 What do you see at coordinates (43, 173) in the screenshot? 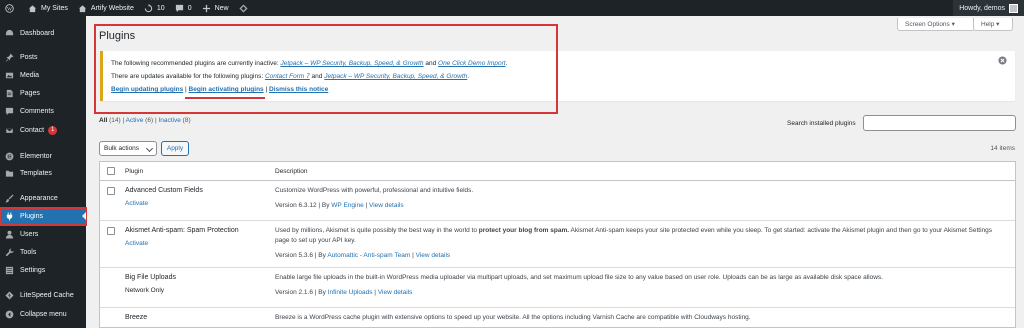
I see `sidebar-item-templates: Templates` at bounding box center [43, 173].